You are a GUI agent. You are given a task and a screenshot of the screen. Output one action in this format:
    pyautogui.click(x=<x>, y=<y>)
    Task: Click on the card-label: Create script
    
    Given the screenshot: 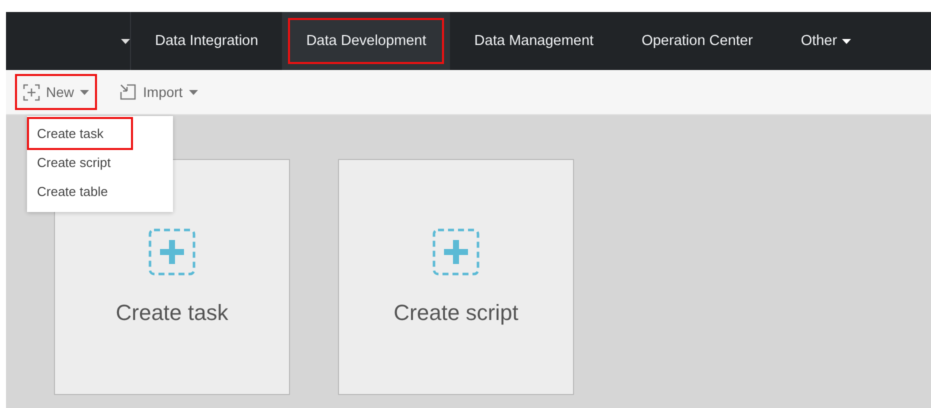 What is the action you would take?
    pyautogui.click(x=456, y=313)
    